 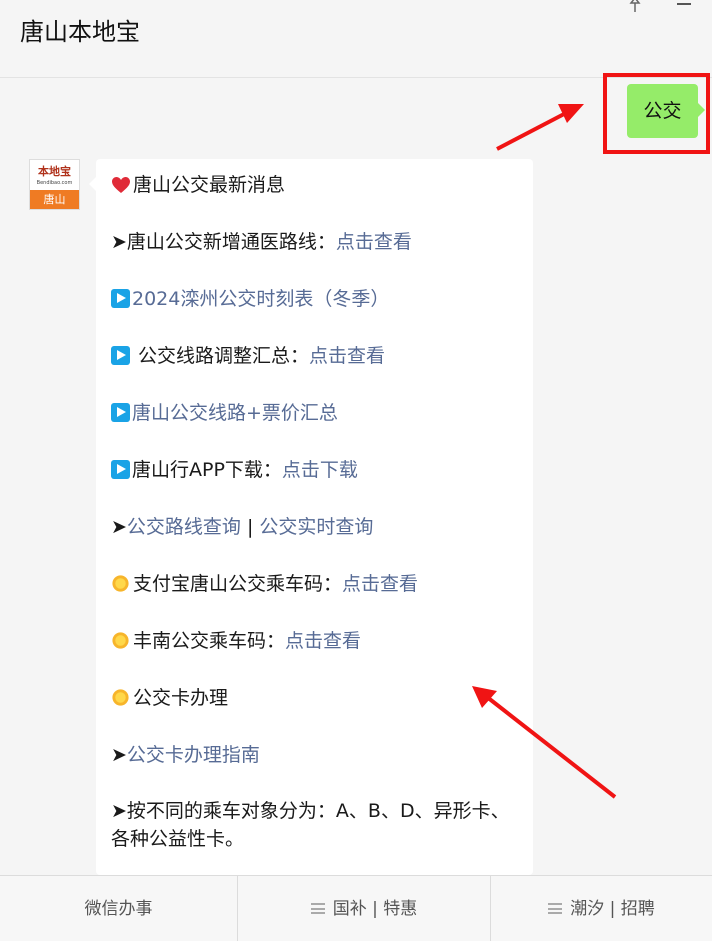 What do you see at coordinates (207, 470) in the screenshot?
I see `message-text: 唐山行APP下载：` at bounding box center [207, 470].